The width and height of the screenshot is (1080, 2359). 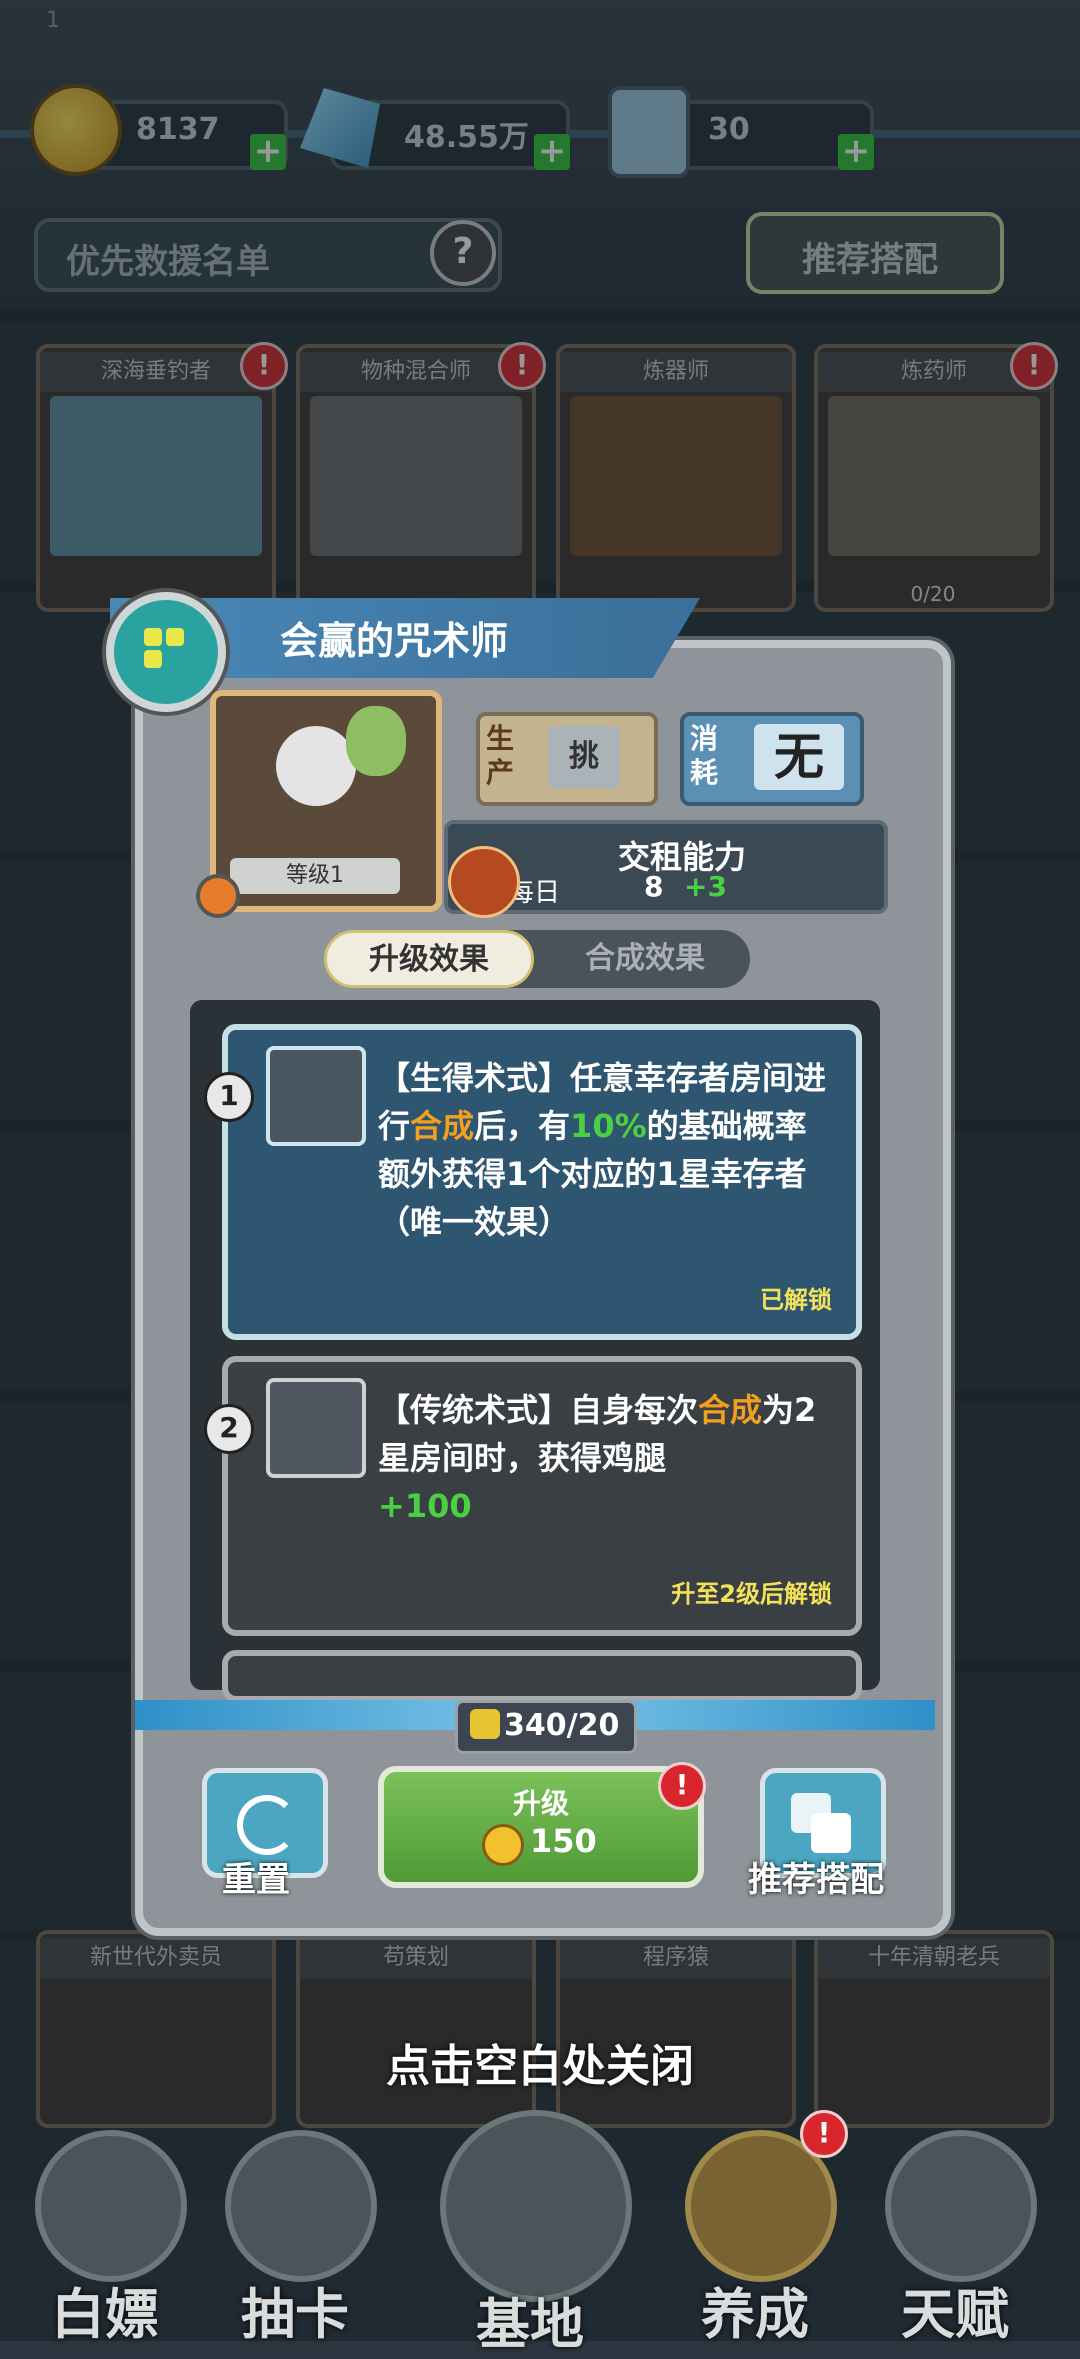 I want to click on reset-label: 重置, so click(x=256, y=1880).